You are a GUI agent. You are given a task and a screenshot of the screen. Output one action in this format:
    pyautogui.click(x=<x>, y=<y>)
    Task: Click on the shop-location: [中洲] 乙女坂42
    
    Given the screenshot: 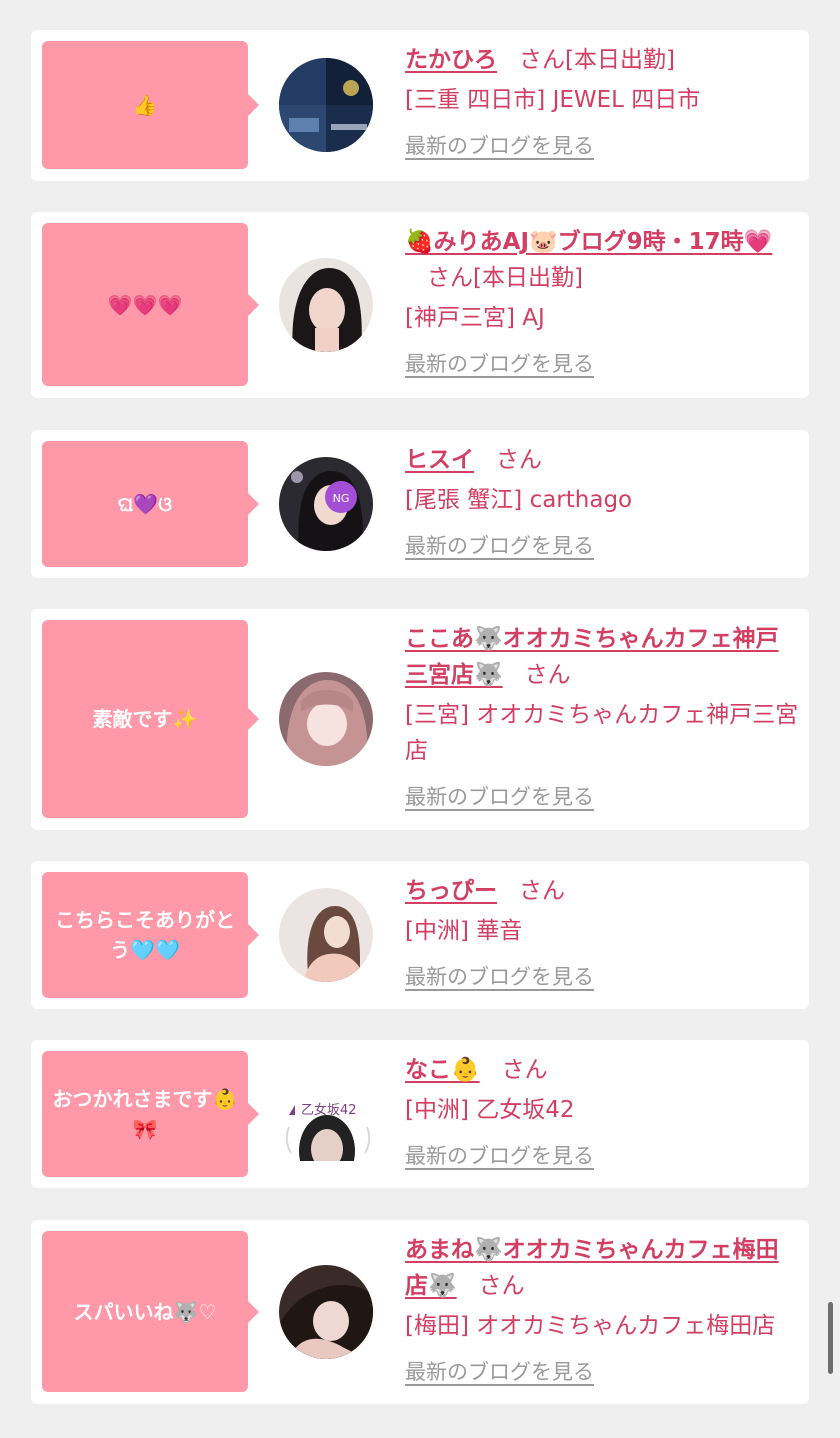 What is the action you would take?
    pyautogui.click(x=490, y=1110)
    